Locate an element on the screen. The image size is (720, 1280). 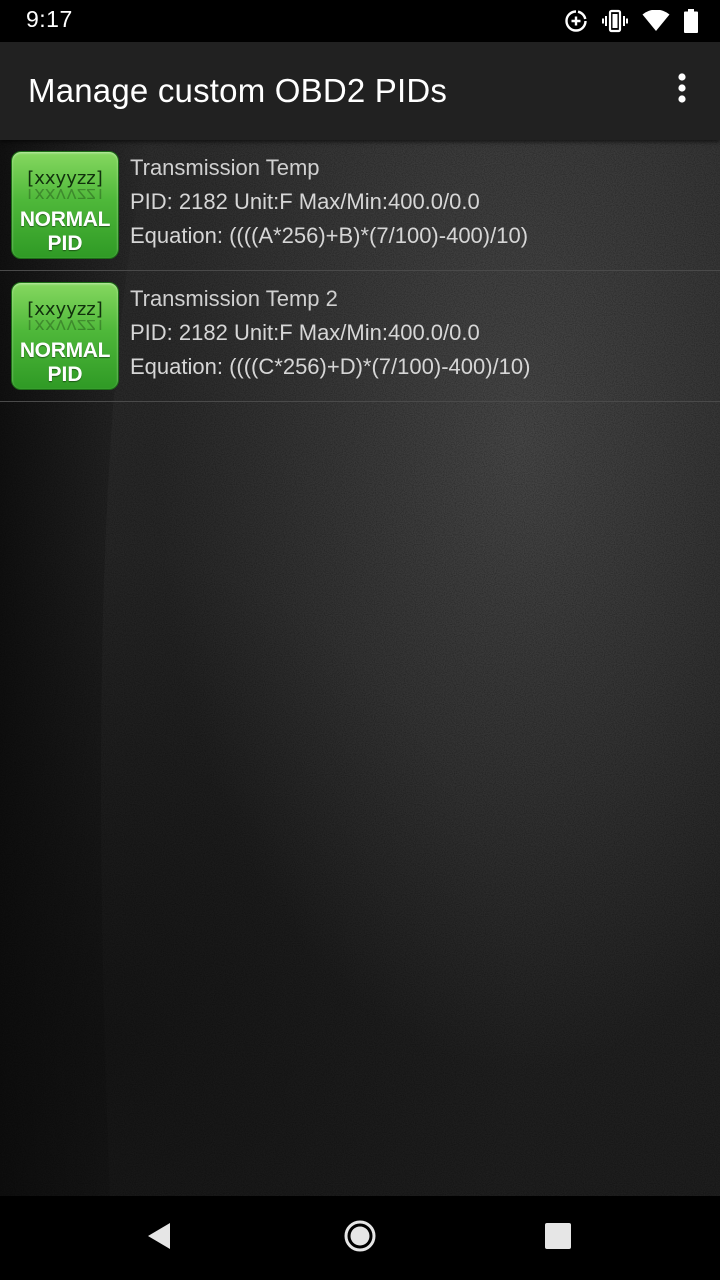
battery-icon is located at coordinates (691, 21).